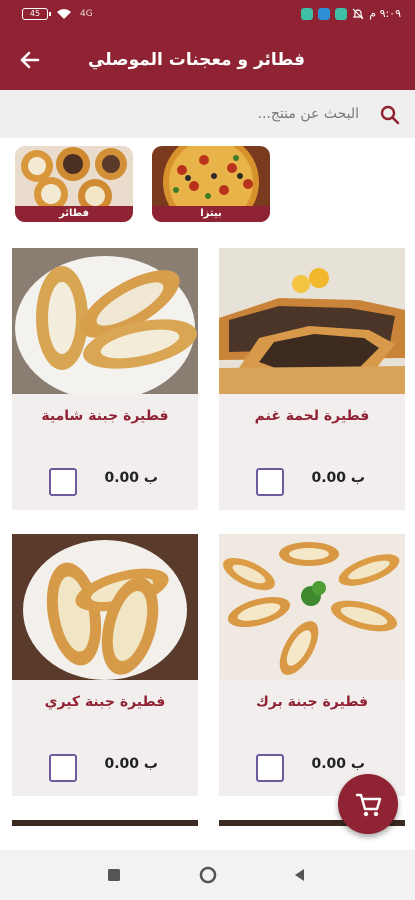 The width and height of the screenshot is (415, 900). Describe the element at coordinates (86, 14) in the screenshot. I see `network-label: 4G` at that location.